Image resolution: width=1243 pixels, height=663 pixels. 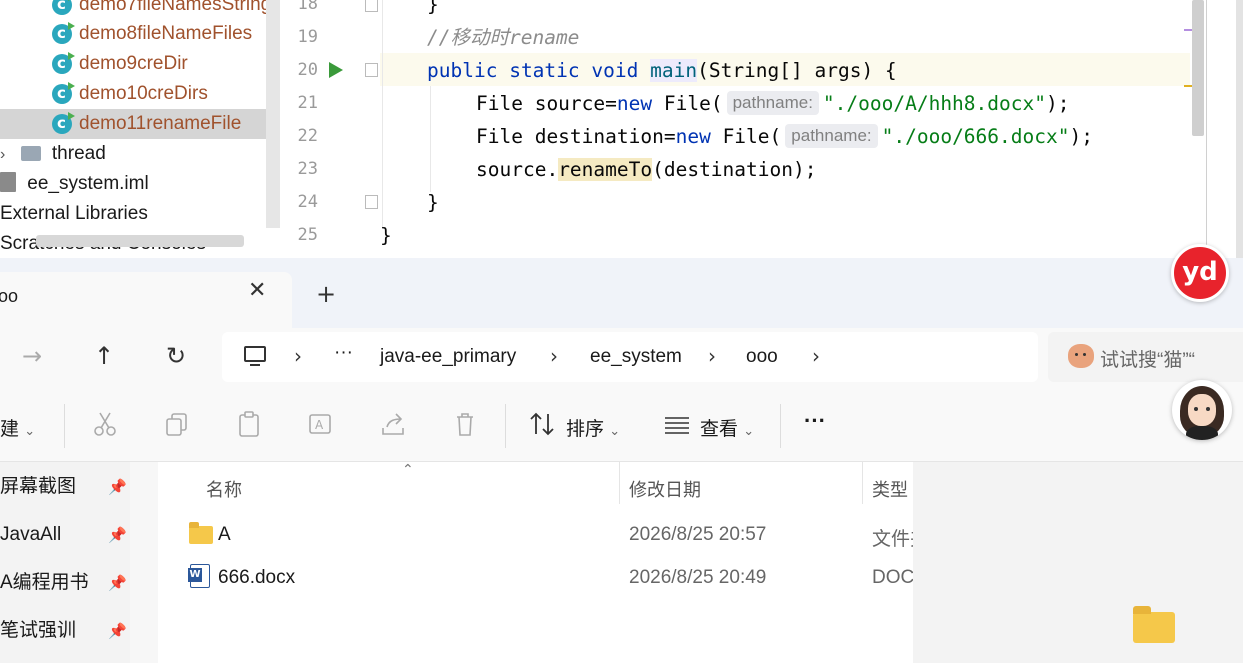 I want to click on tree-item-demo7: demo7fileNamesString, so click(x=161, y=10).